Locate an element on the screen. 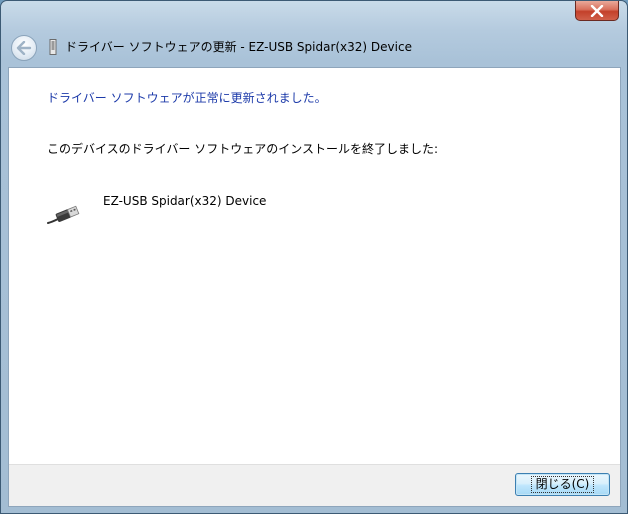 Image resolution: width=628 pixels, height=514 pixels. button-bar: 閉じる(C) is located at coordinates (314, 485).